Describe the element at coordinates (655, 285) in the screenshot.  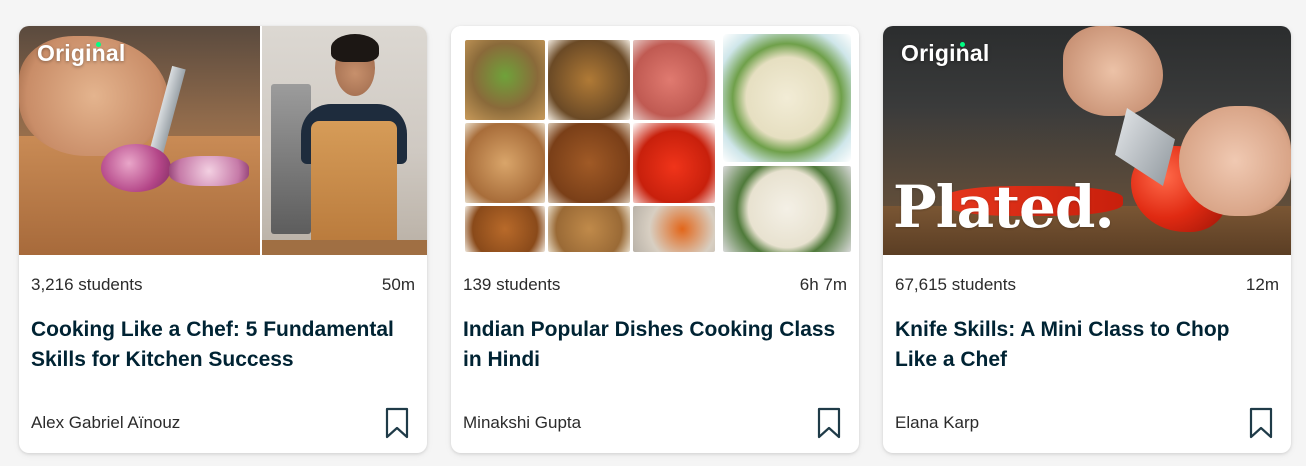
I see `class-meta: 139 students 6h 7m` at that location.